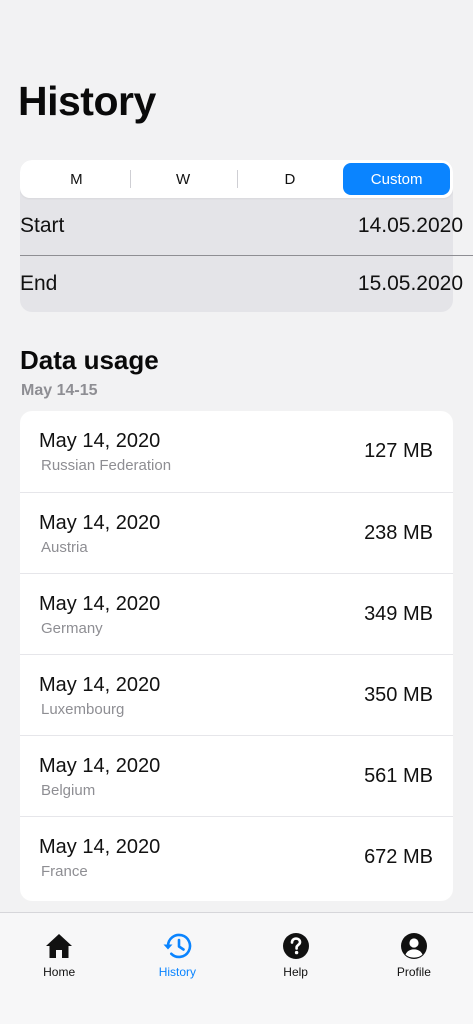 The image size is (473, 1024). Describe the element at coordinates (89, 360) in the screenshot. I see `section-title-data-usage: Data usage` at that location.